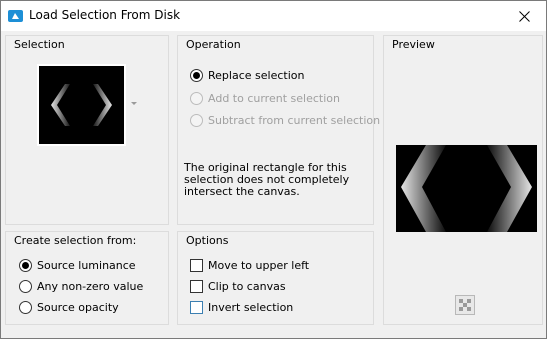  I want to click on preview-heading: Preview, so click(413, 44).